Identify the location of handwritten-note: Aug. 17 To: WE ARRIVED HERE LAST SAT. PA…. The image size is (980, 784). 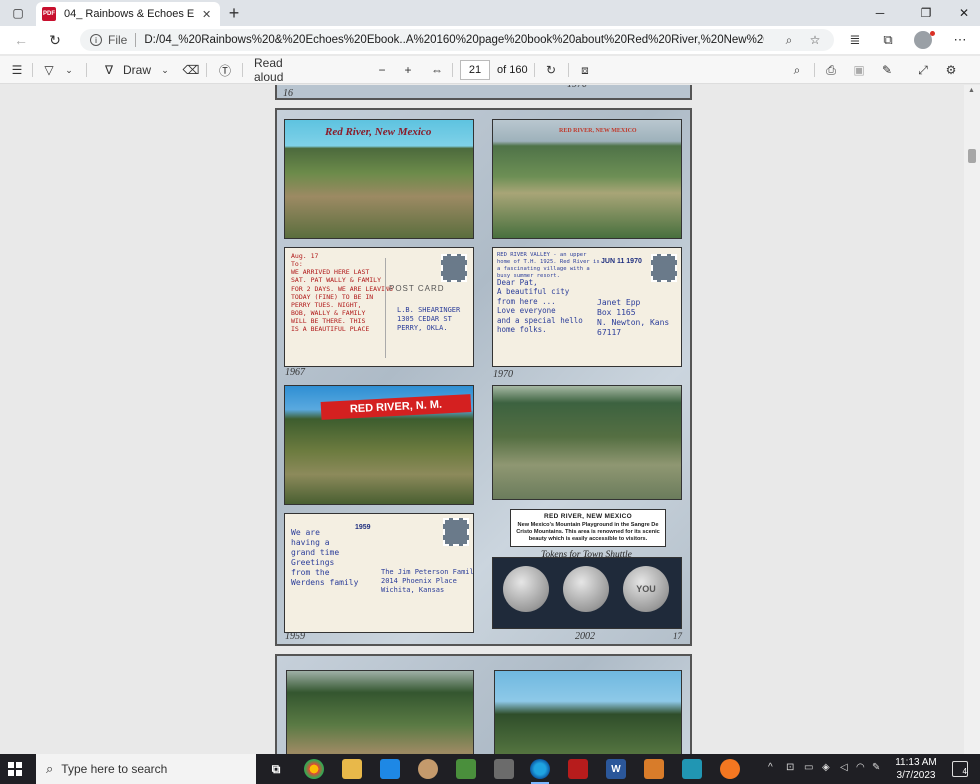
(342, 293).